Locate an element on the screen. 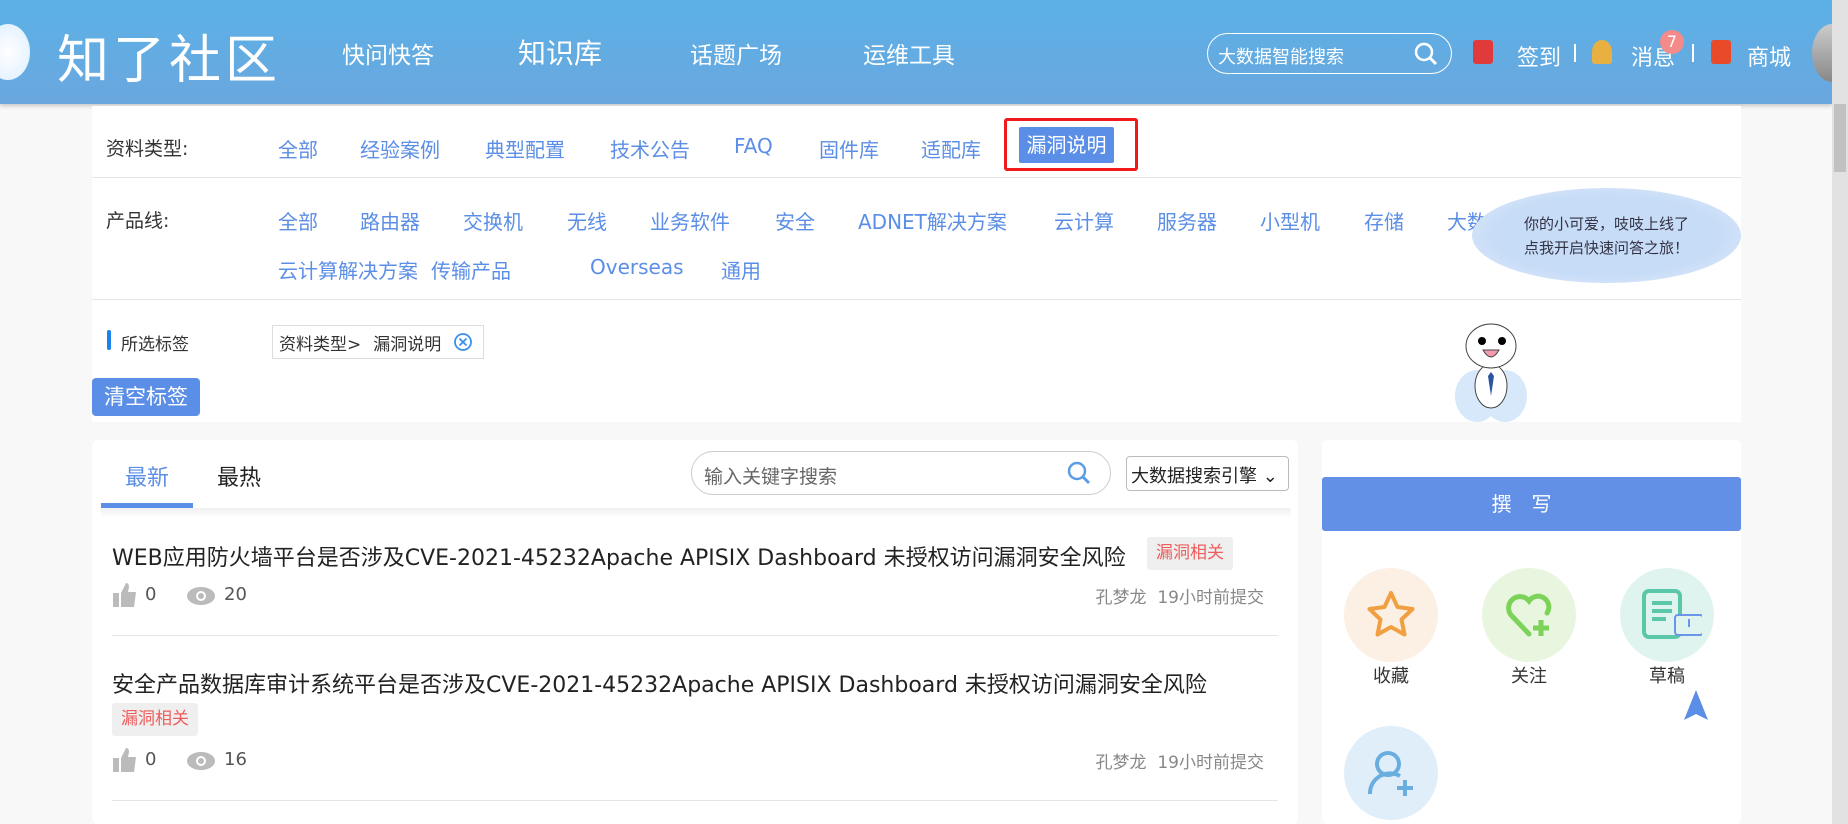 The width and height of the screenshot is (1848, 824). product-item: 全部 is located at coordinates (298, 220).